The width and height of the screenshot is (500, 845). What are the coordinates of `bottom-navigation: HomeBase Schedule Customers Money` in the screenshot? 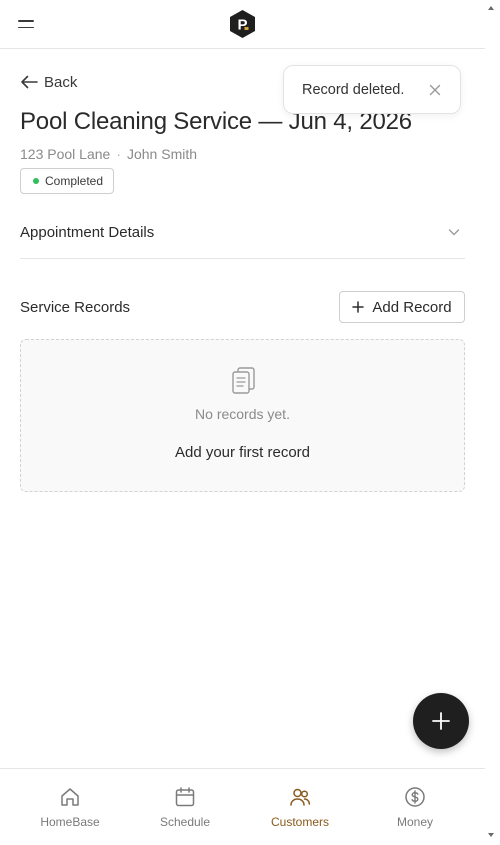 It's located at (242, 806).